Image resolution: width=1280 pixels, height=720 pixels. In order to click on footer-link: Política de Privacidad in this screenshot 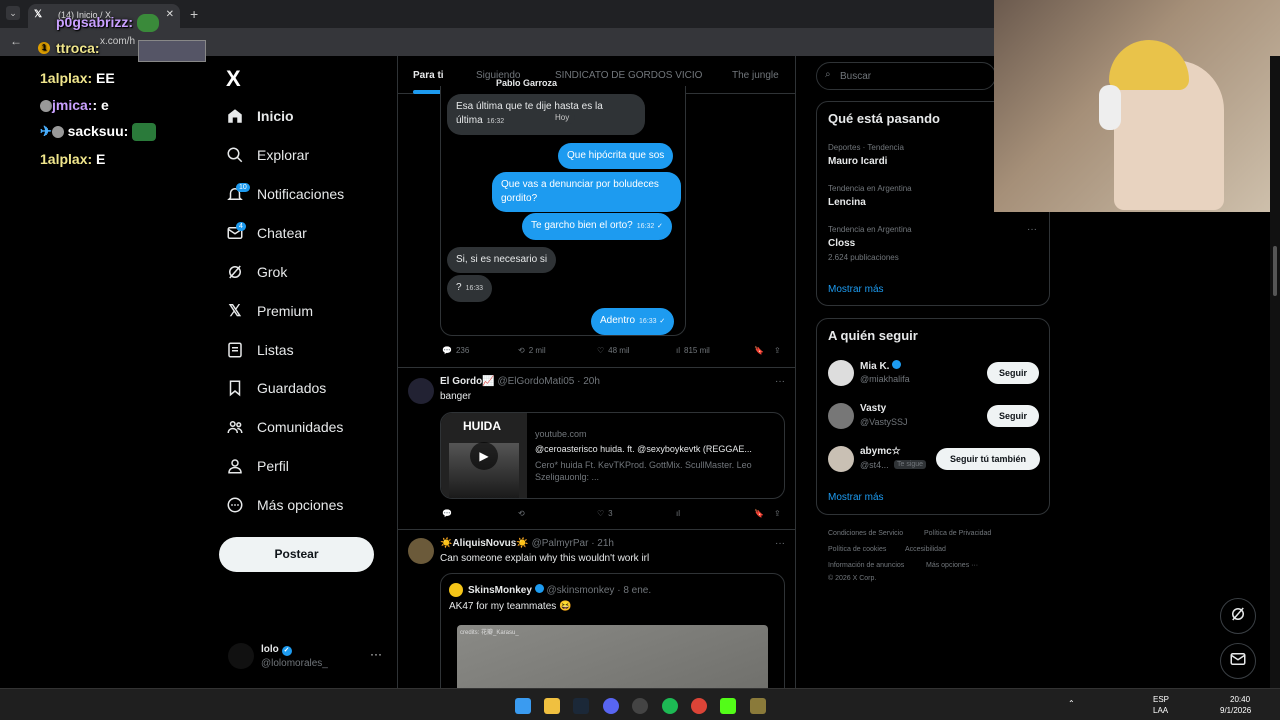, I will do `click(957, 533)`.